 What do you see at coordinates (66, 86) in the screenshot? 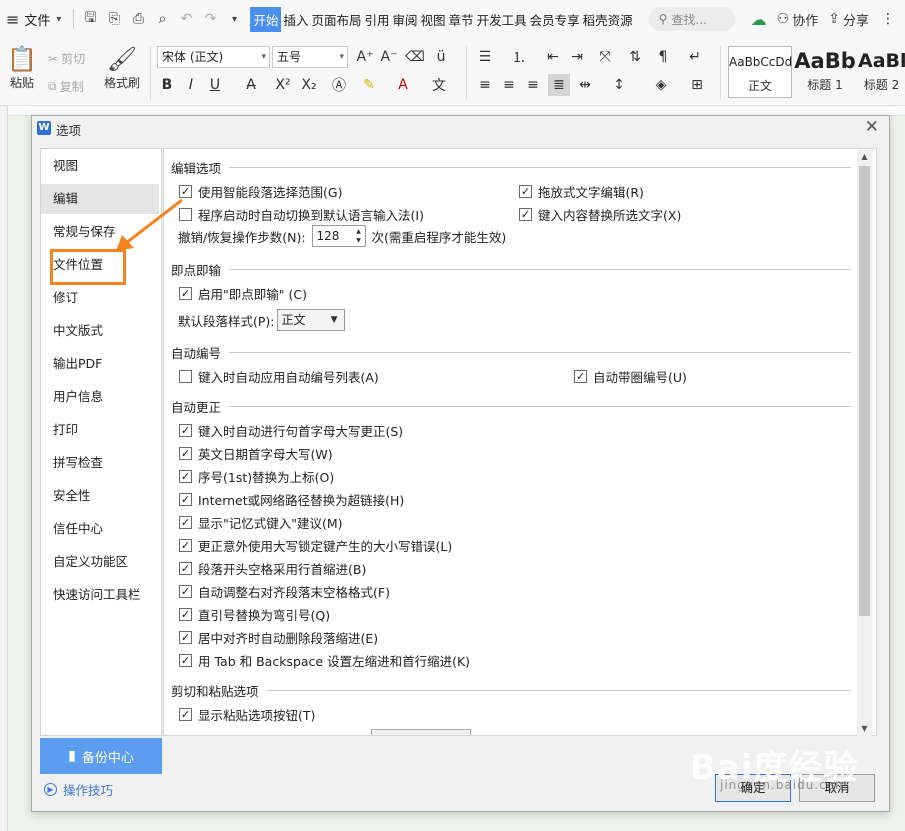
I see `copy-button: ⧉ 复制` at bounding box center [66, 86].